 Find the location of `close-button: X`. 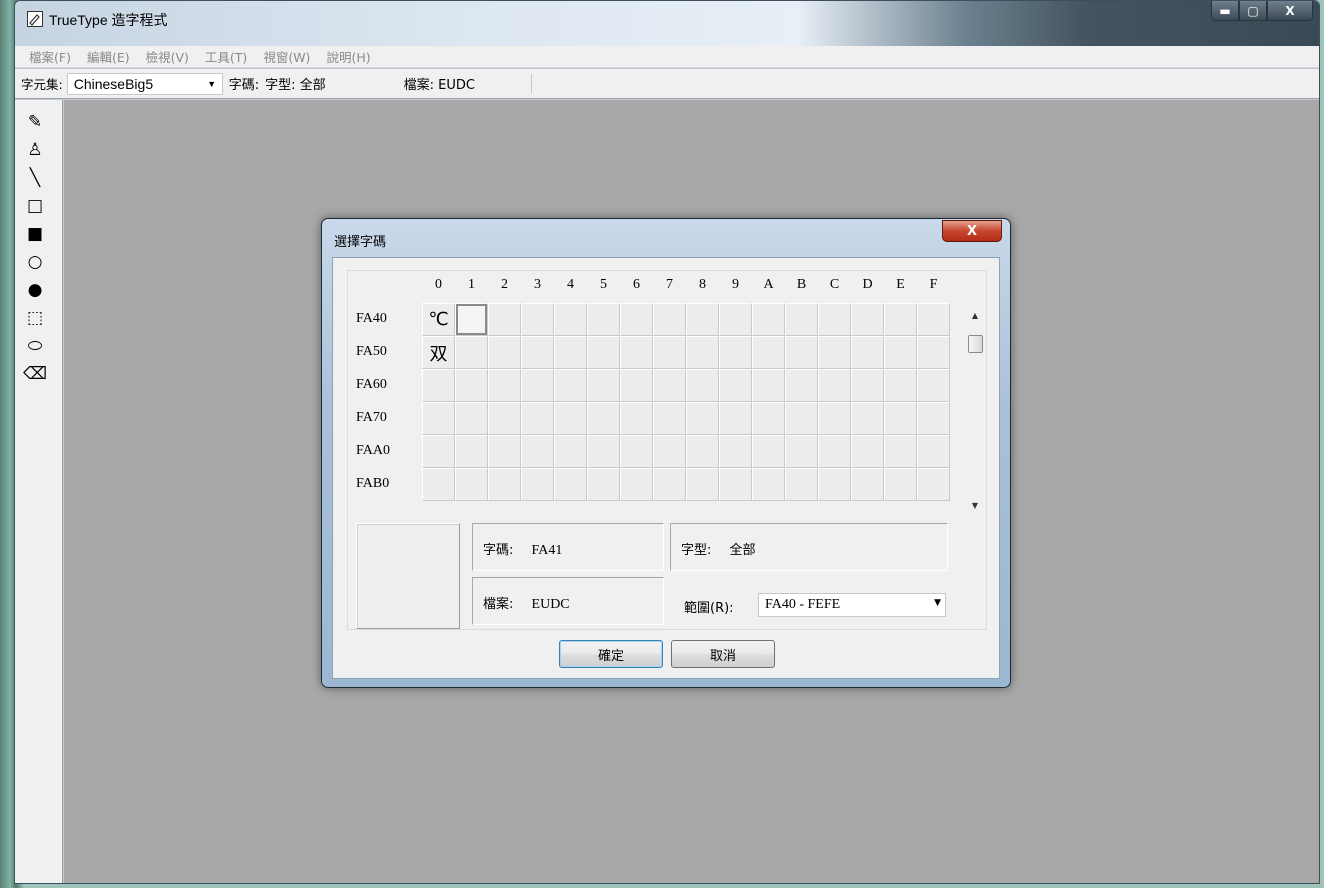

close-button: X is located at coordinates (1290, 11).